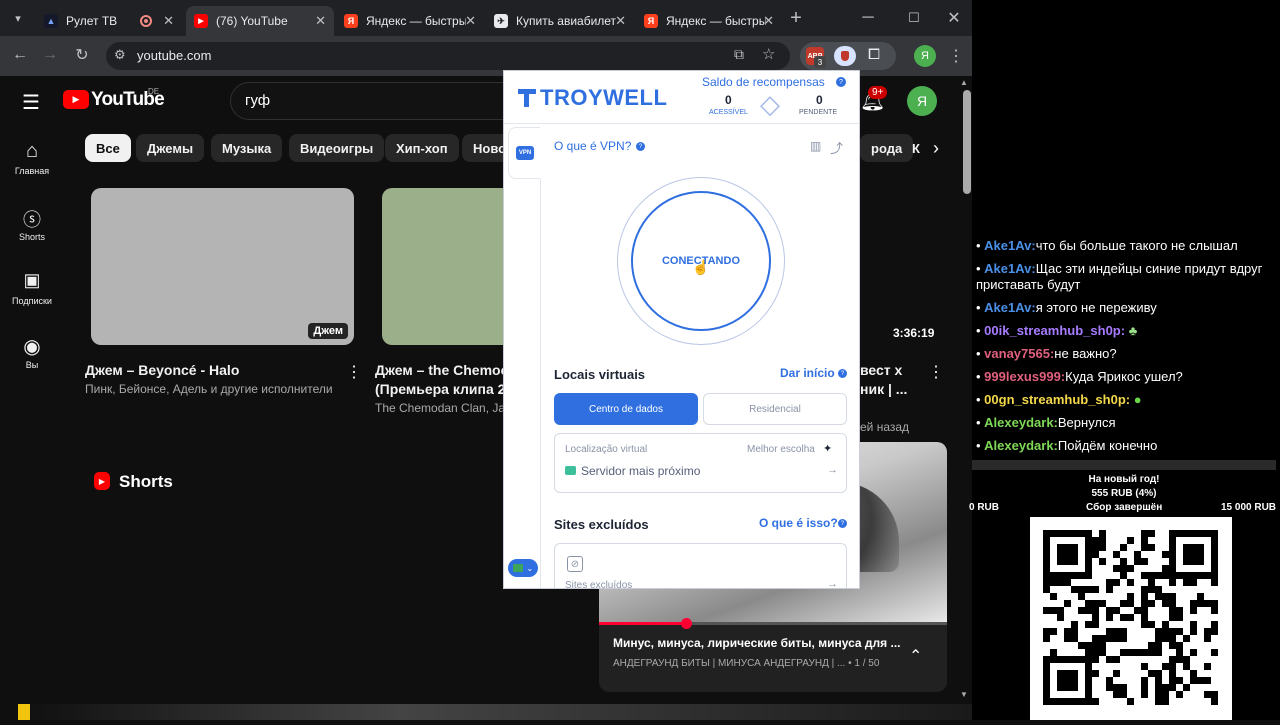 The height and width of the screenshot is (725, 1280). I want to click on tab-label: Рулет ТВ, so click(92, 21).